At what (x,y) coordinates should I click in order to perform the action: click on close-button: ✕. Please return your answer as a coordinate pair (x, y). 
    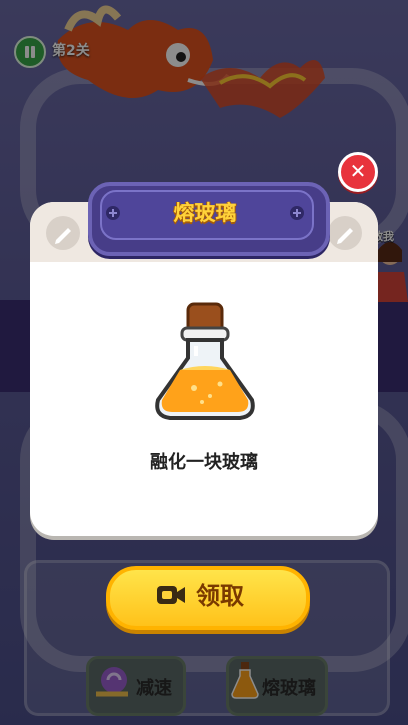
    Looking at the image, I should click on (358, 172).